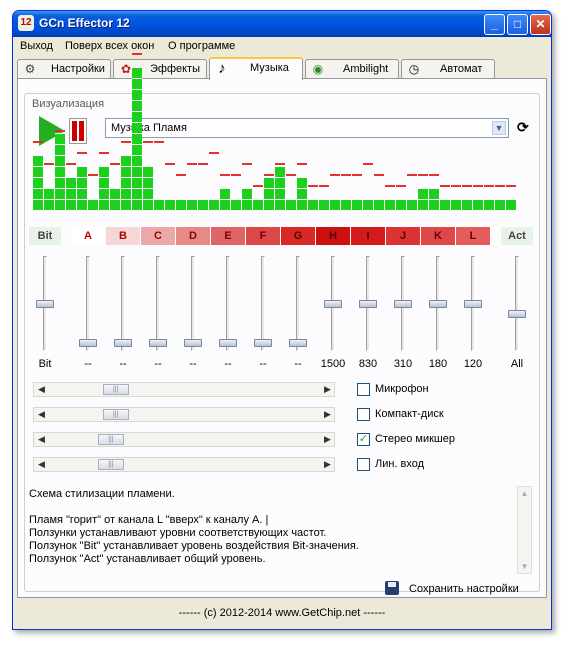 This screenshot has height=650, width=573. What do you see at coordinates (307, 128) in the screenshot?
I see `preset-select: Музыка Пламя ▼` at bounding box center [307, 128].